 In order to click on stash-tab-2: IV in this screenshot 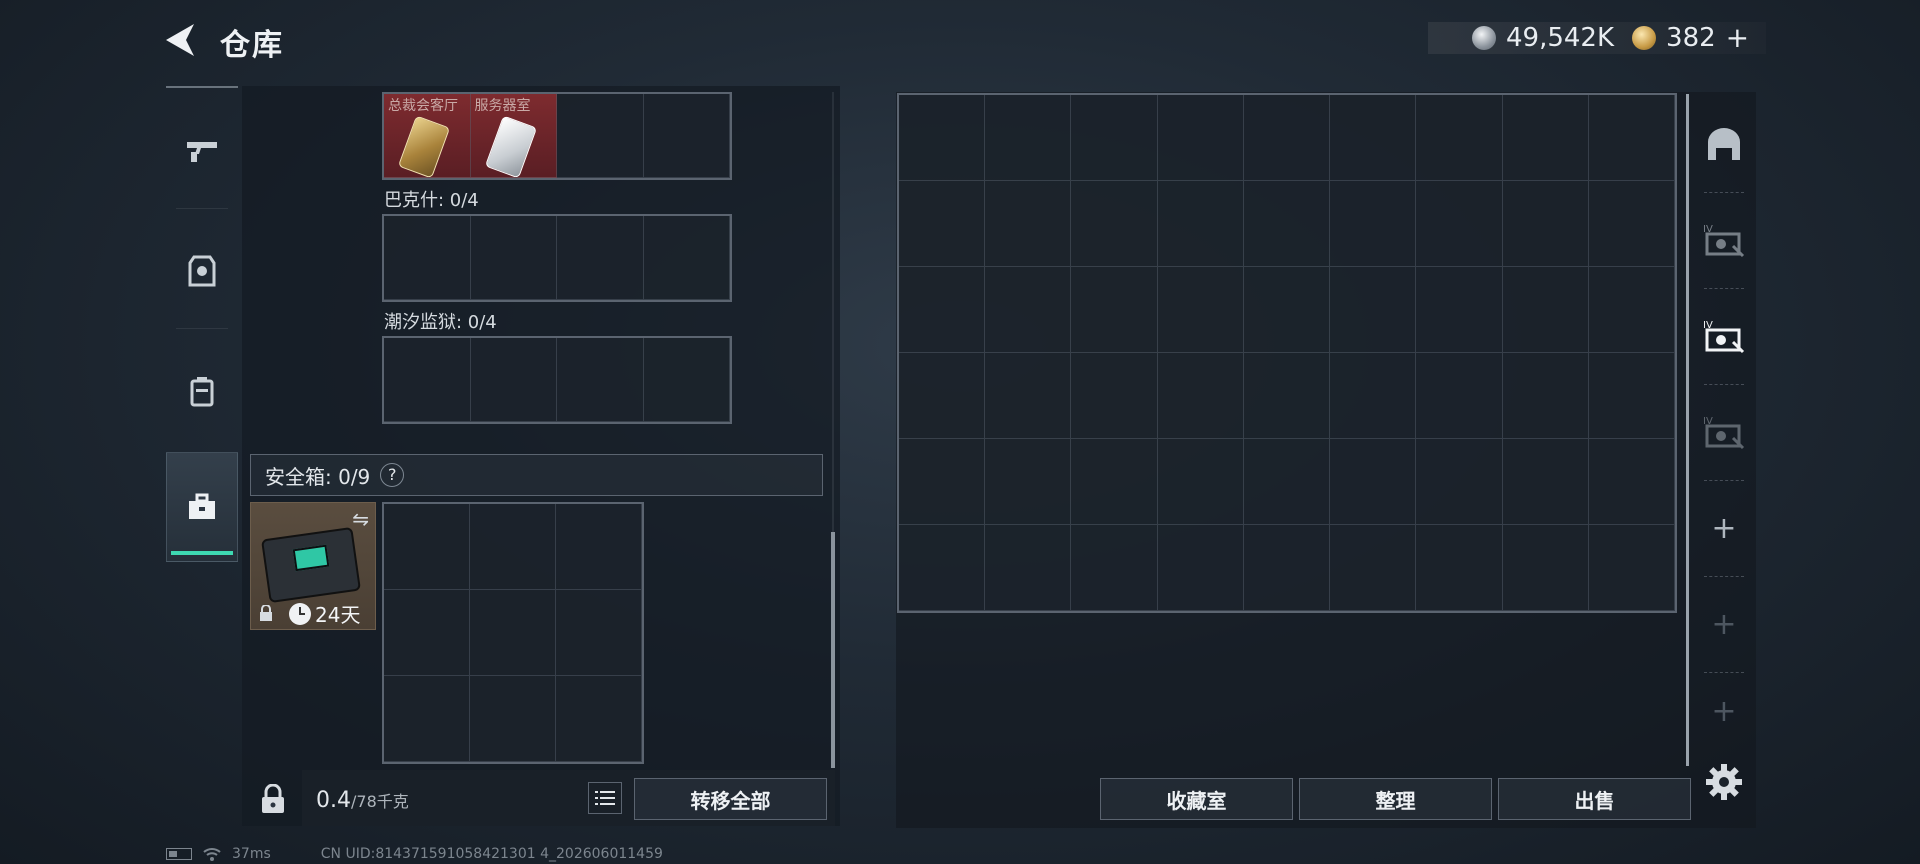, I will do `click(1724, 336)`.